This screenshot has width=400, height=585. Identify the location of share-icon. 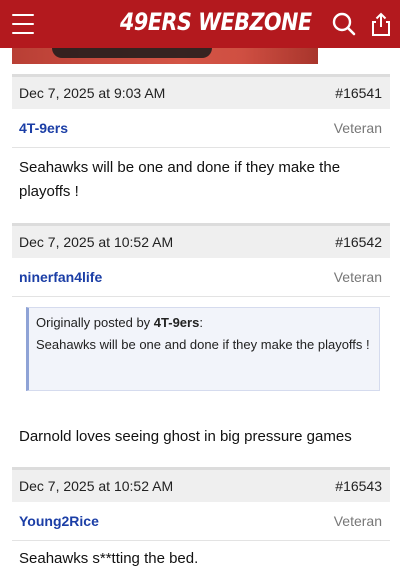
(381, 24).